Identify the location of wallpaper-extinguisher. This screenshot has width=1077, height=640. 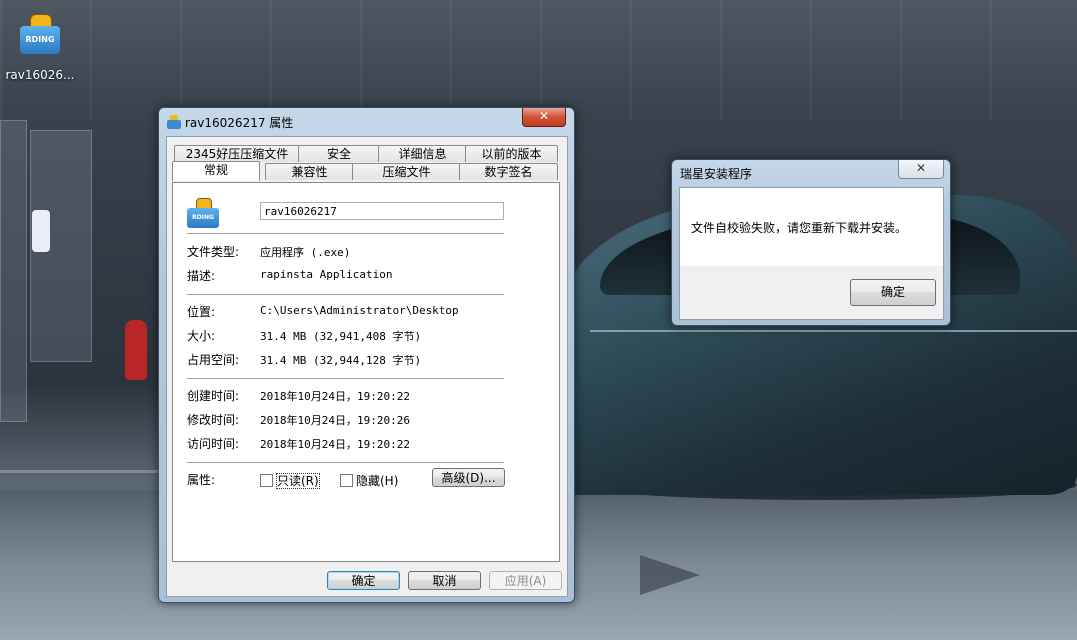
(136, 350).